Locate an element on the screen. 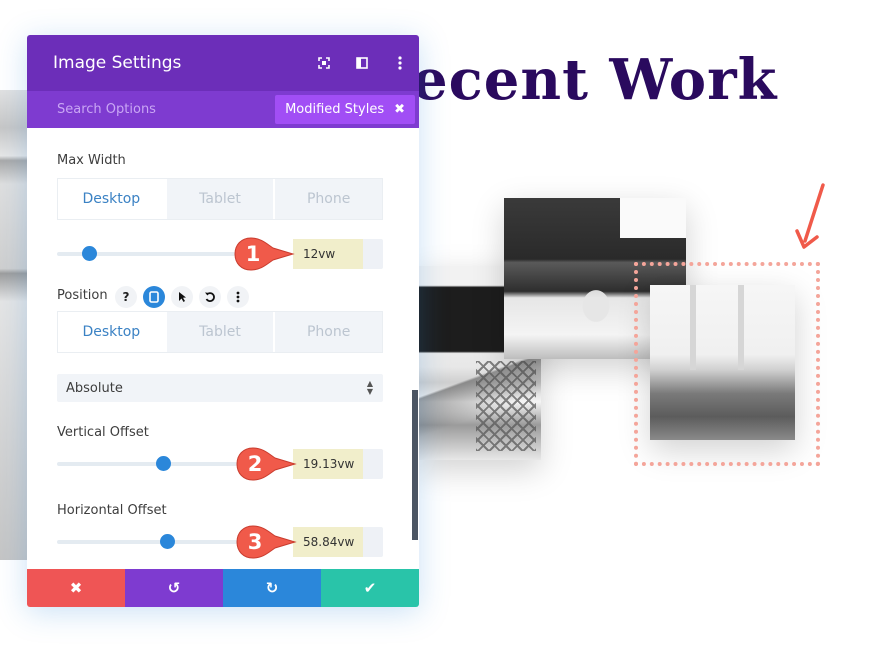  vertical-offset-value: 19.13vw is located at coordinates (328, 464).